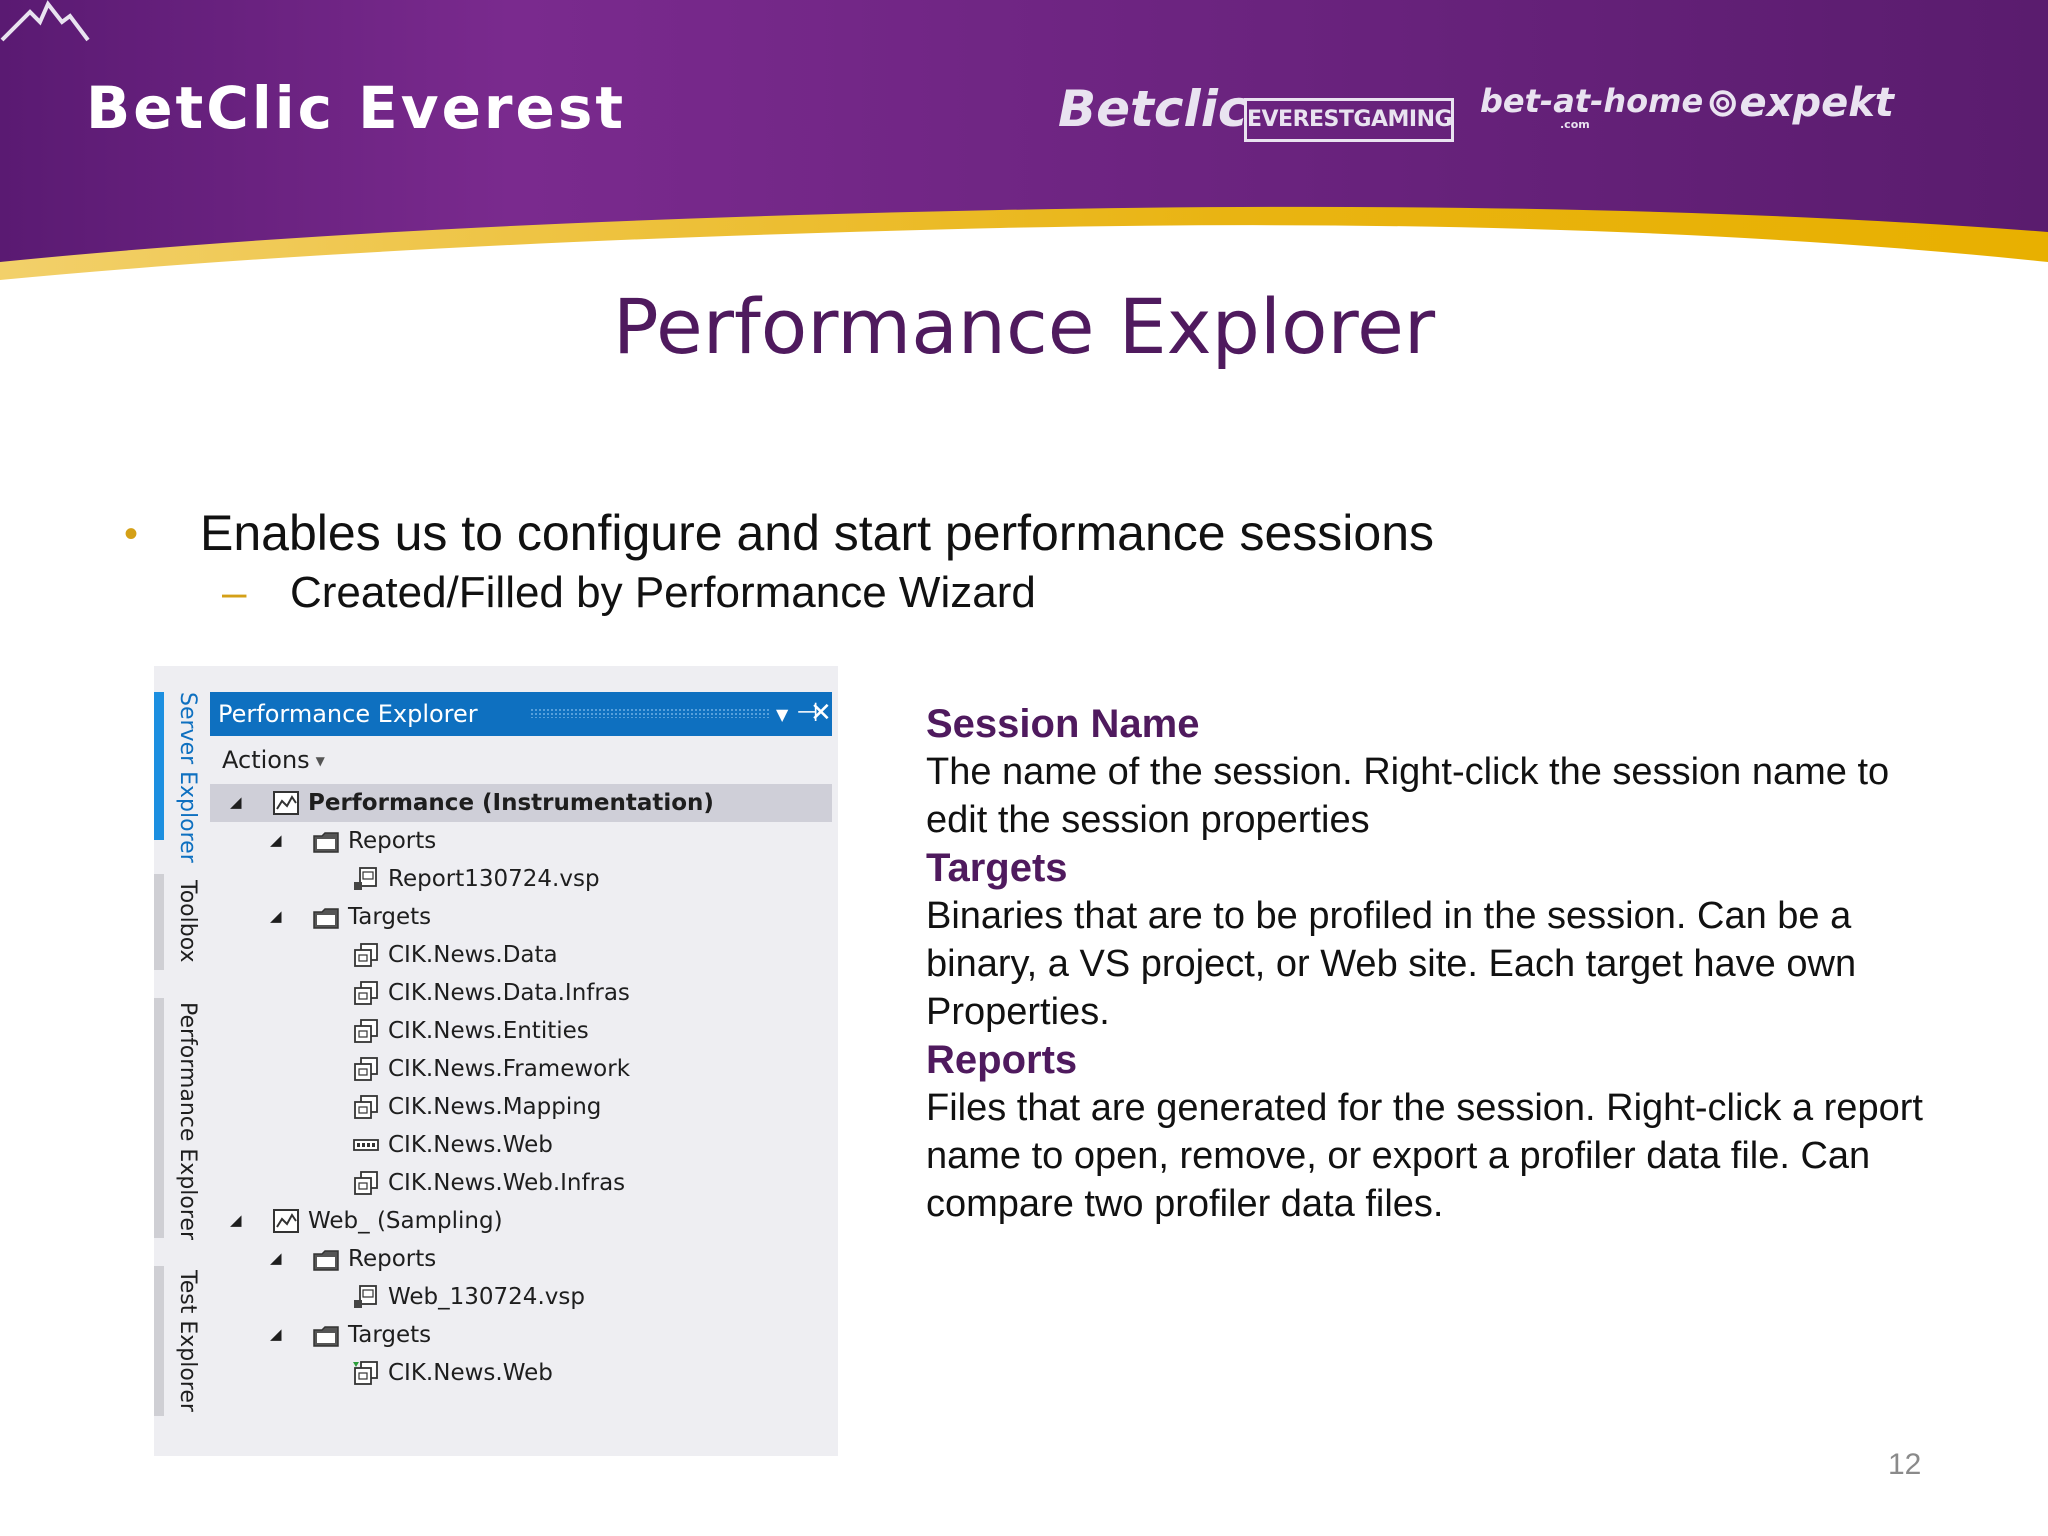  Describe the element at coordinates (365, 1373) in the screenshot. I see `web-target-icon` at that location.